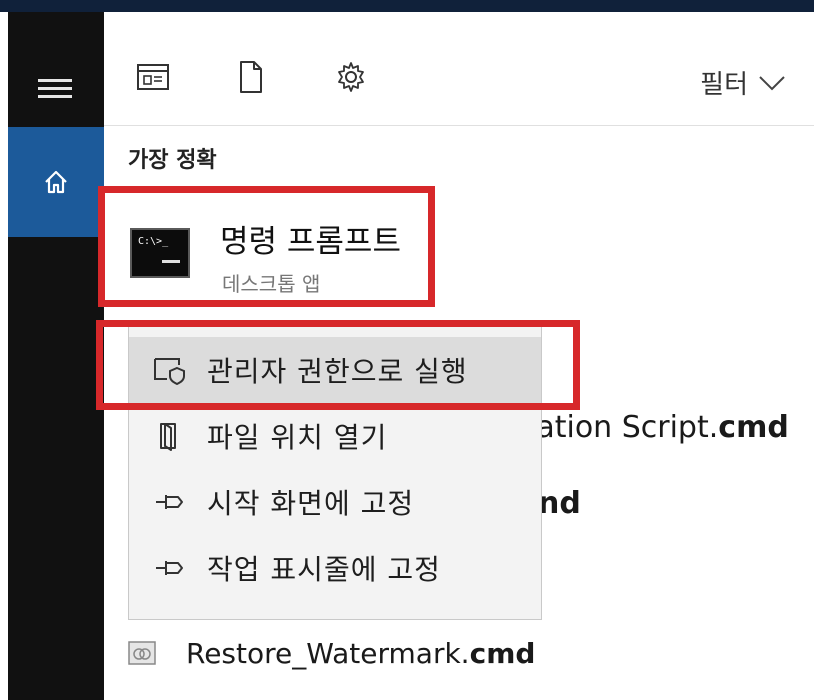 This screenshot has height=700, width=814. I want to click on result-partial-1: ration Script.cmd, so click(656, 427).